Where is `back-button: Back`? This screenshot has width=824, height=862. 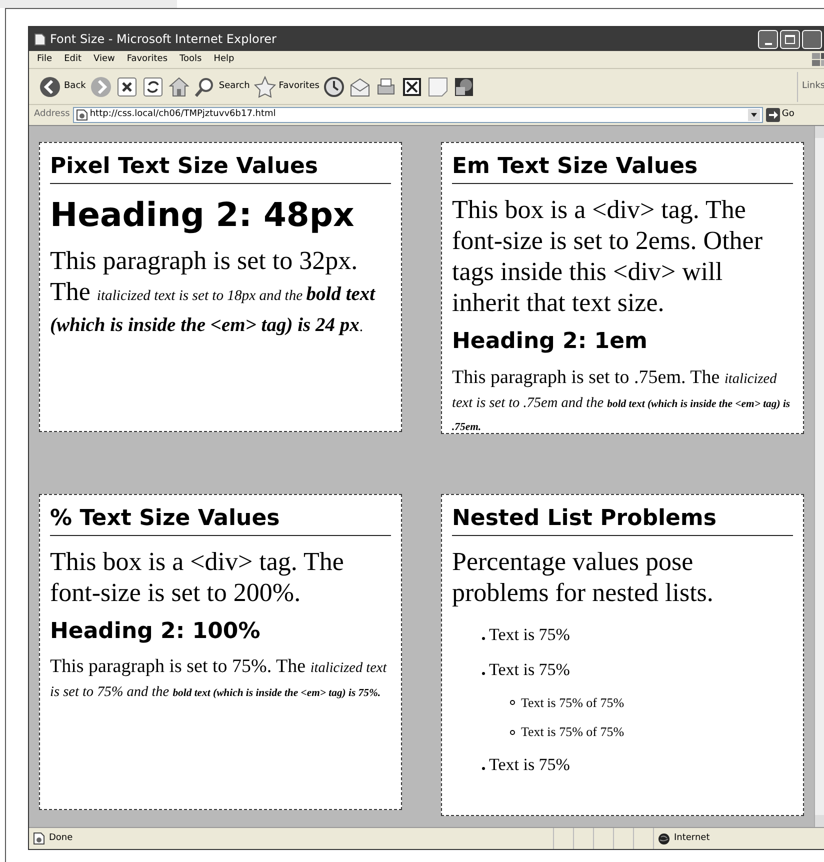 back-button: Back is located at coordinates (62, 87).